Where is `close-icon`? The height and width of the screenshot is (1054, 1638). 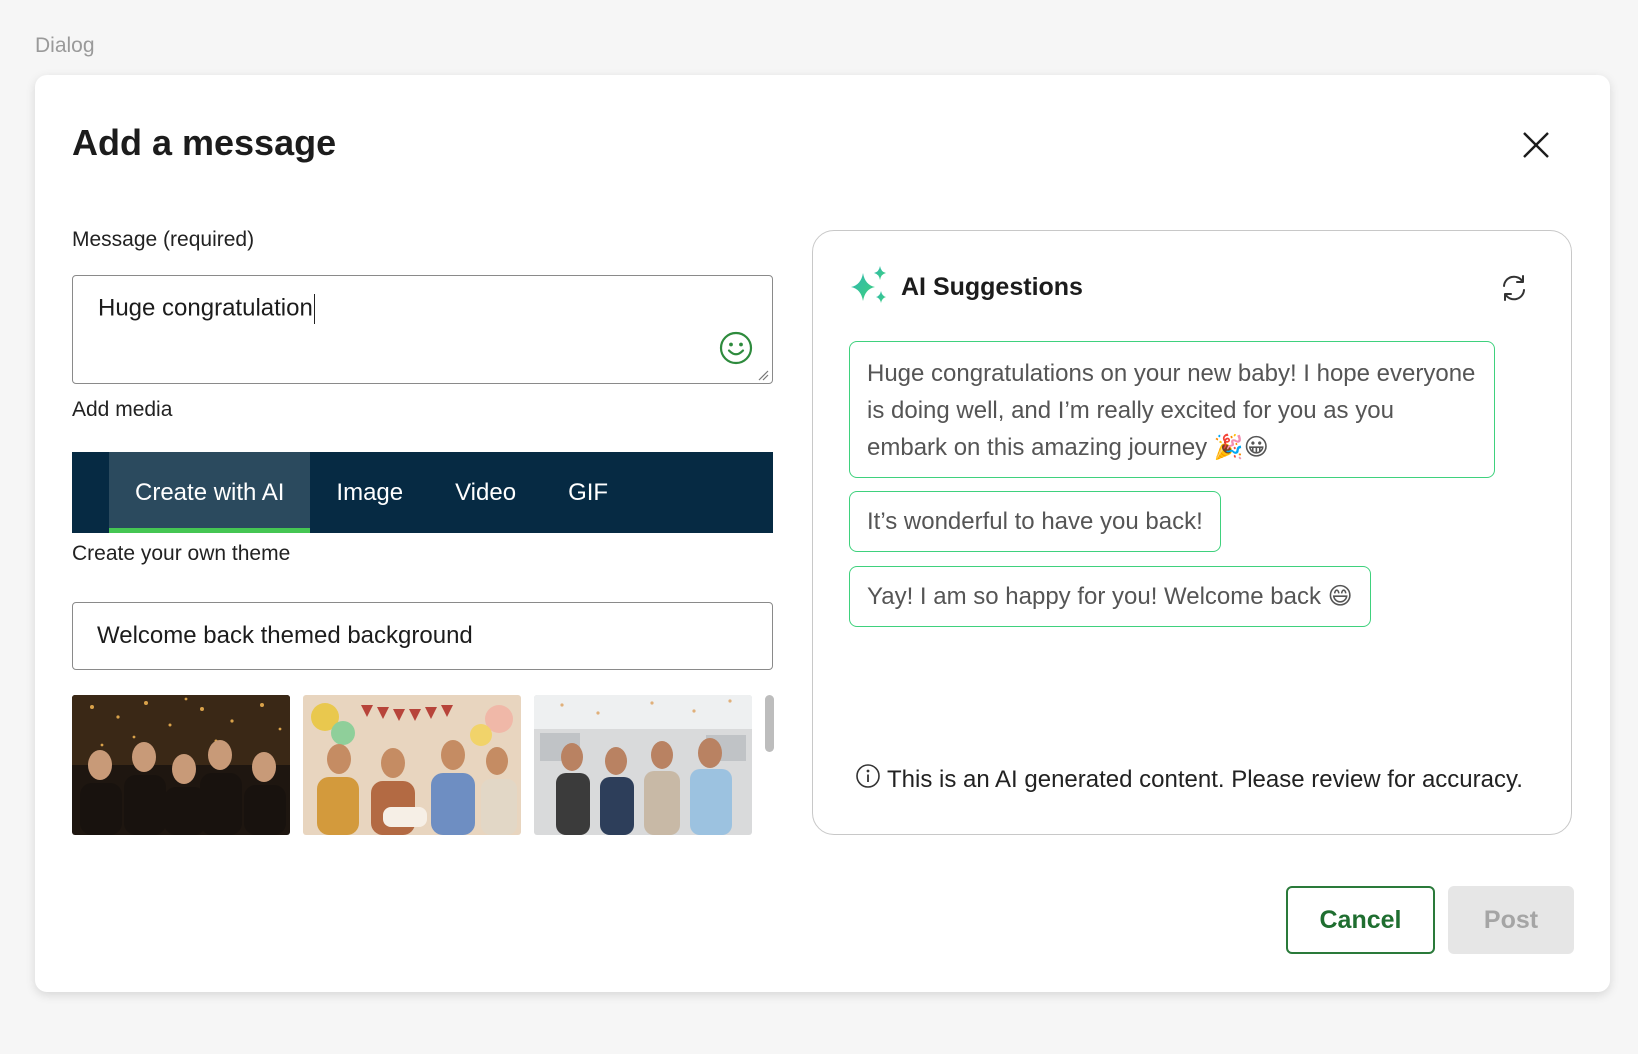 close-icon is located at coordinates (1536, 145).